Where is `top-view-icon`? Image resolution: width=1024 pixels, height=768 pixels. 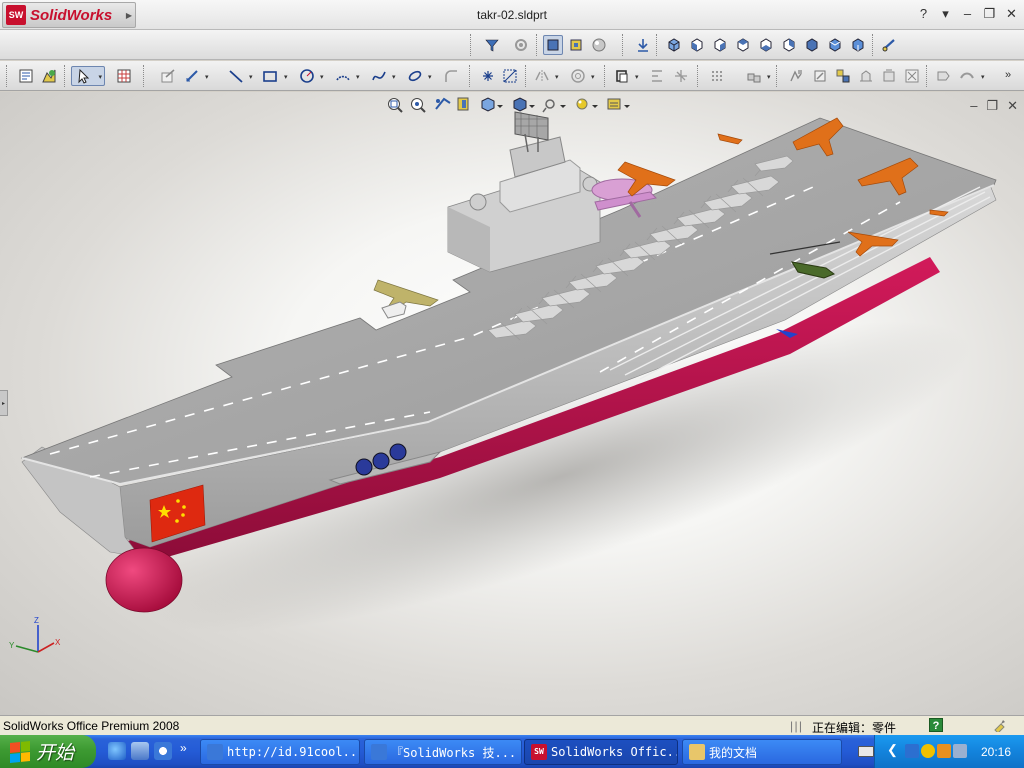
top-view-icon is located at coordinates (789, 45).